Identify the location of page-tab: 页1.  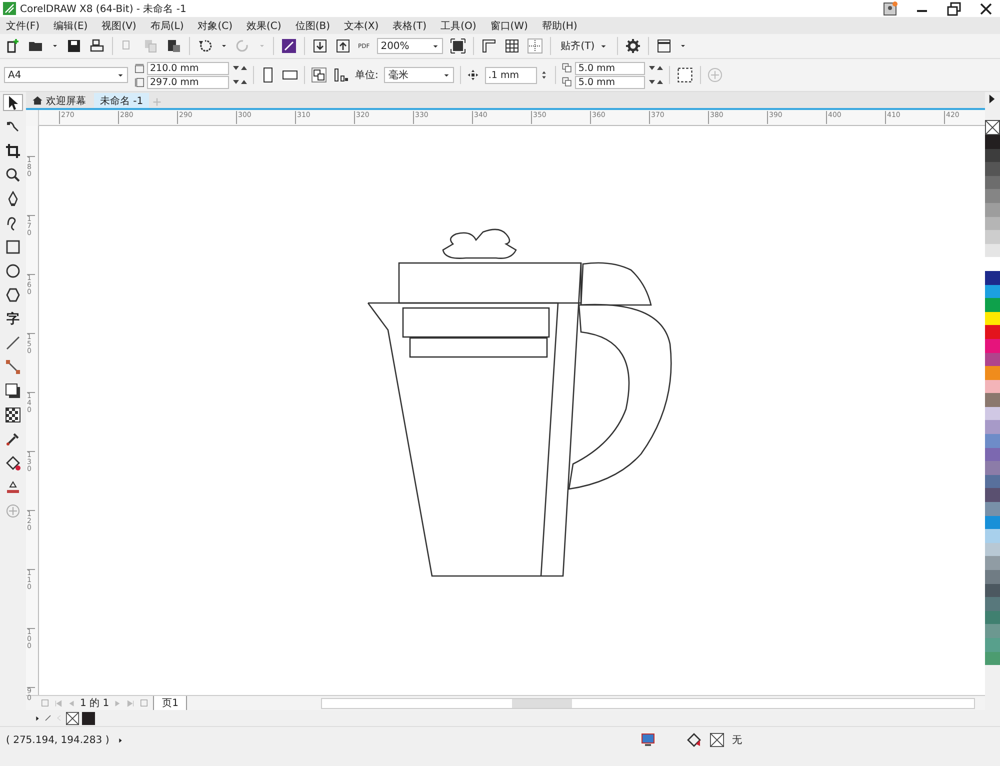
(170, 703).